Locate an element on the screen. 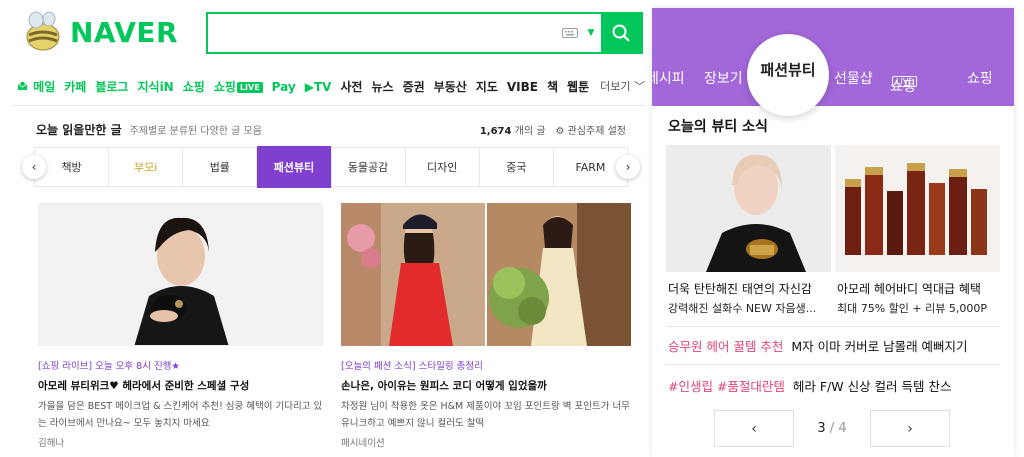 Image resolution: width=1024 pixels, height=457 pixels. service-link: 부동산 is located at coordinates (450, 87).